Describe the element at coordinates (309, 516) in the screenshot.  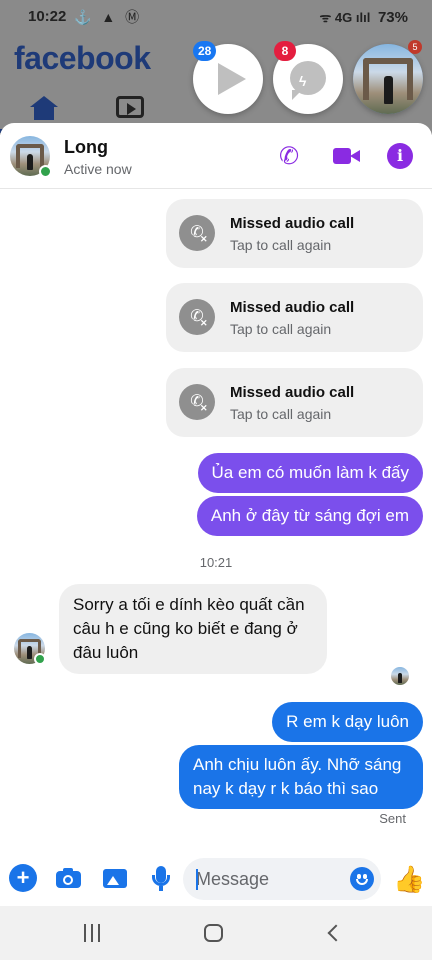
I see `outgoing-message: Anh ở đây từ sáng đợi em` at that location.